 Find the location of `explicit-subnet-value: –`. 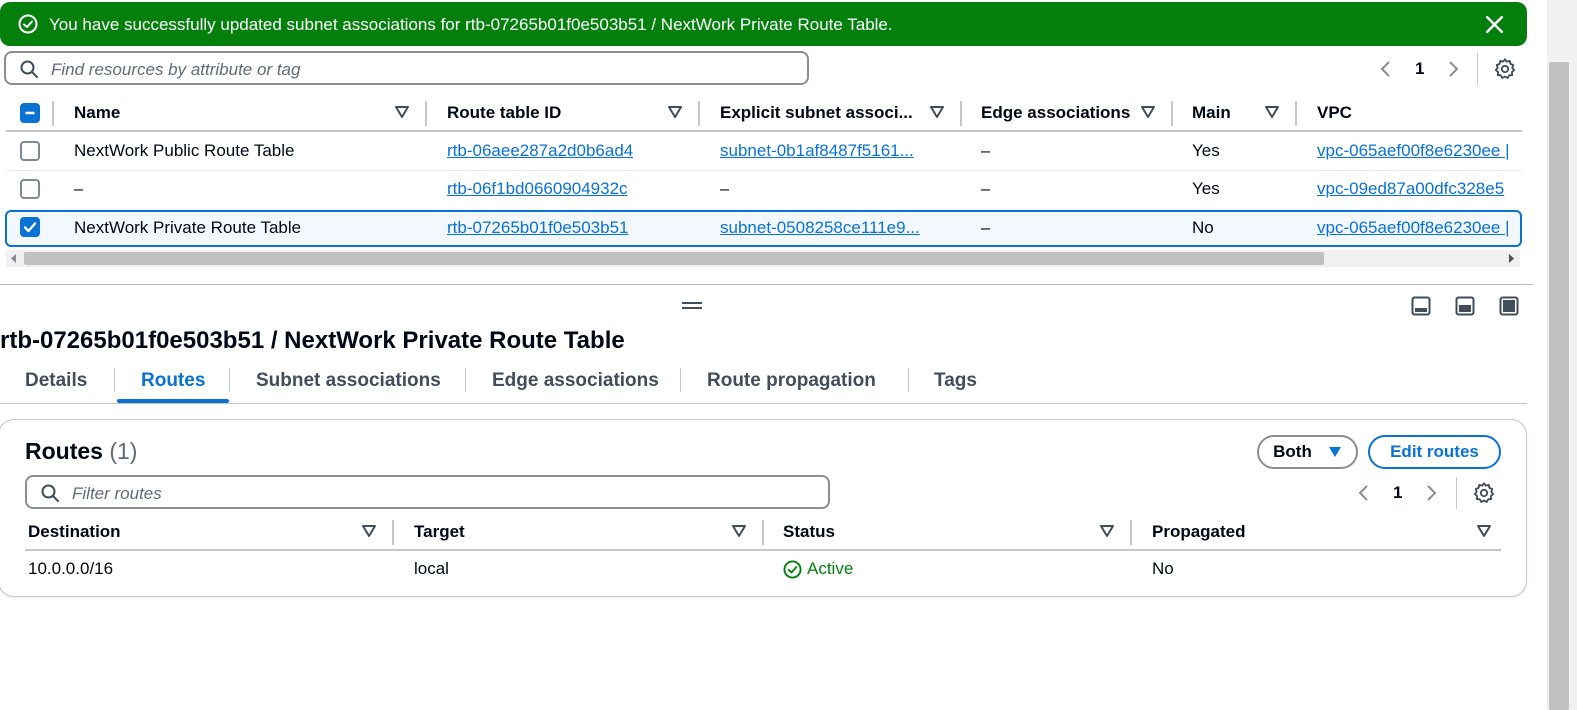

explicit-subnet-value: – is located at coordinates (725, 188).